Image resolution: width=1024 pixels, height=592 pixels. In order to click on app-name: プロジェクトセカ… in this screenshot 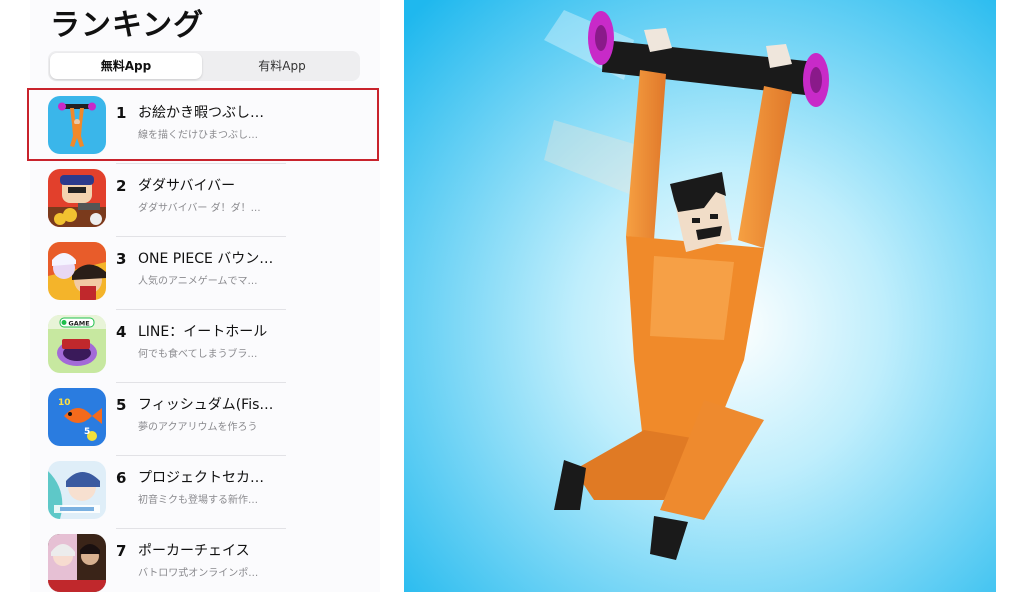, I will do `click(201, 478)`.